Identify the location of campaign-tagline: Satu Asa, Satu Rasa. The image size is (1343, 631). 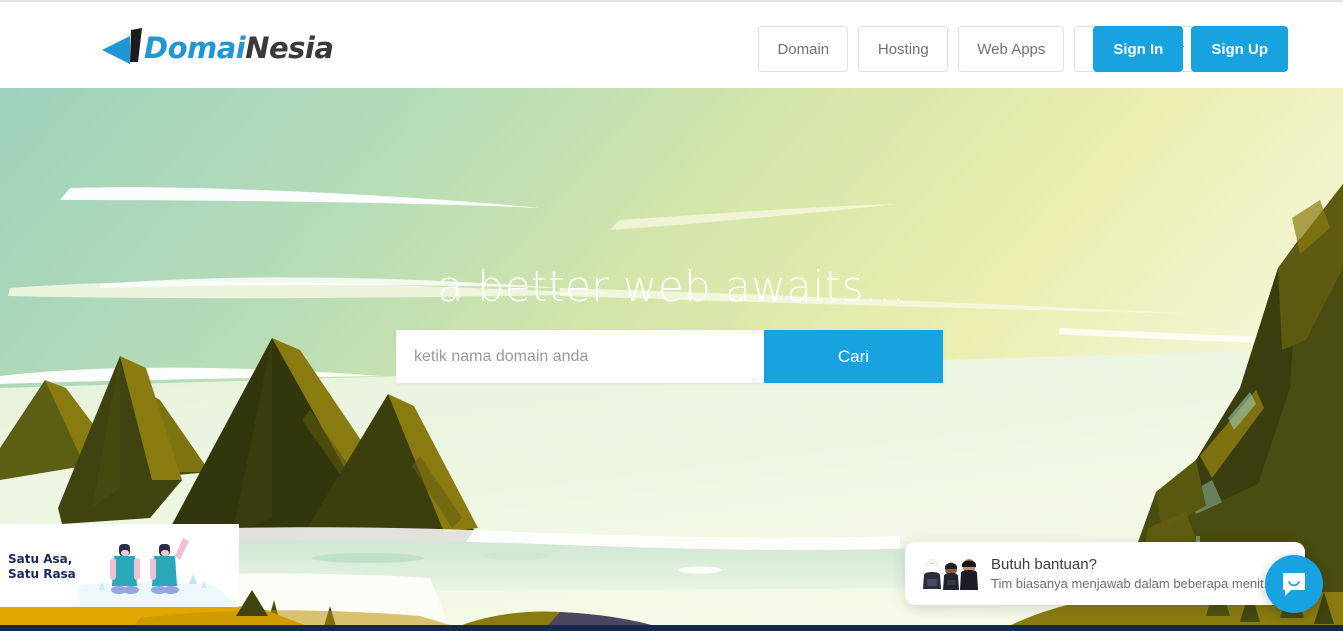
(42, 566).